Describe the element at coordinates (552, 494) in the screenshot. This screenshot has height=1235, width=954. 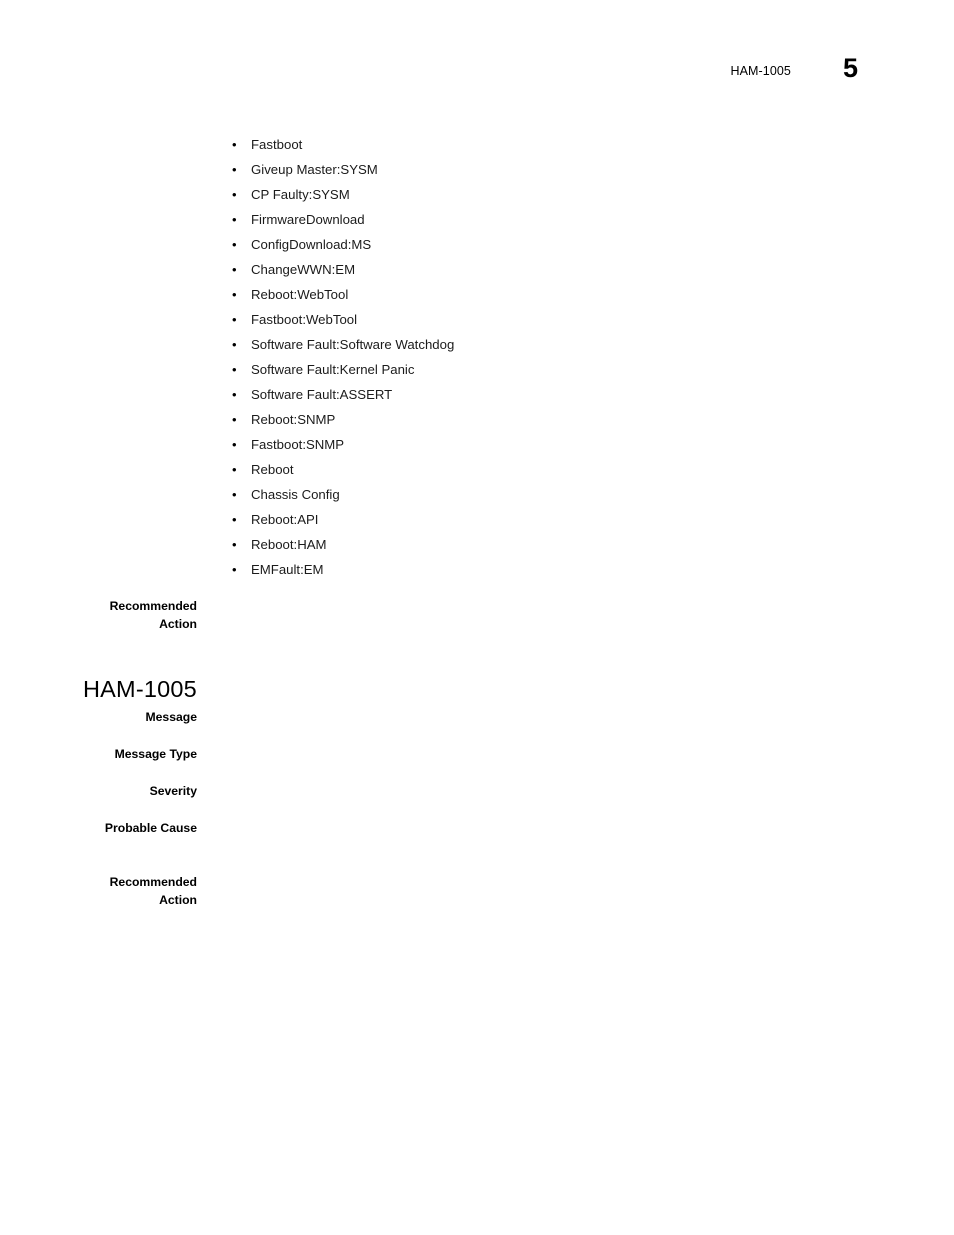
I see `list-item: • Chassis Config` at that location.